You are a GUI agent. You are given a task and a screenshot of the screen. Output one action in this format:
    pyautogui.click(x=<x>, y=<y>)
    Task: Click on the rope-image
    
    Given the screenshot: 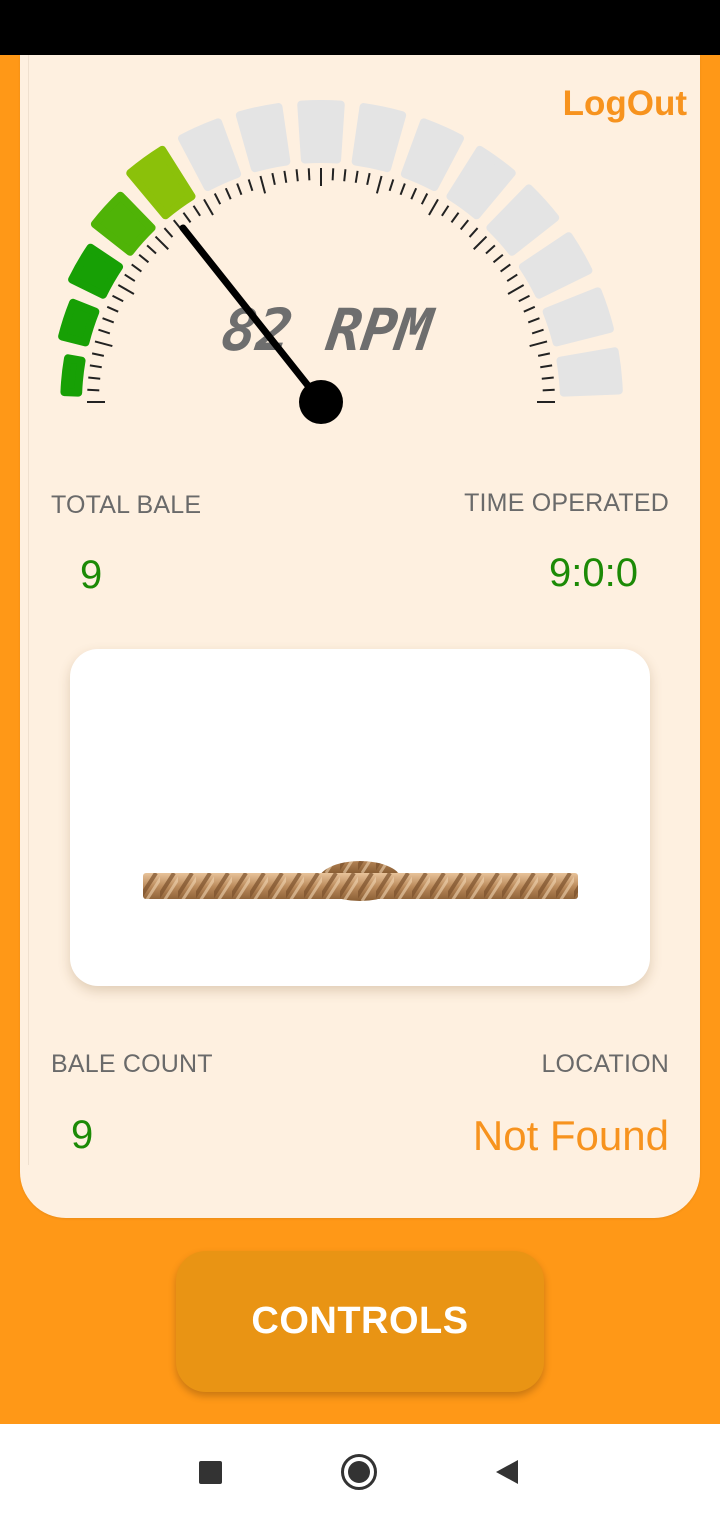 What is the action you would take?
    pyautogui.click(x=360, y=881)
    